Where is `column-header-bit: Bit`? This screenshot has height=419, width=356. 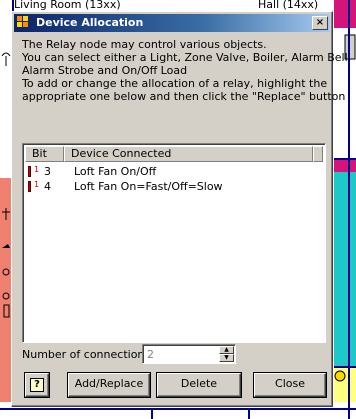 column-header-bit: Bit is located at coordinates (44, 154).